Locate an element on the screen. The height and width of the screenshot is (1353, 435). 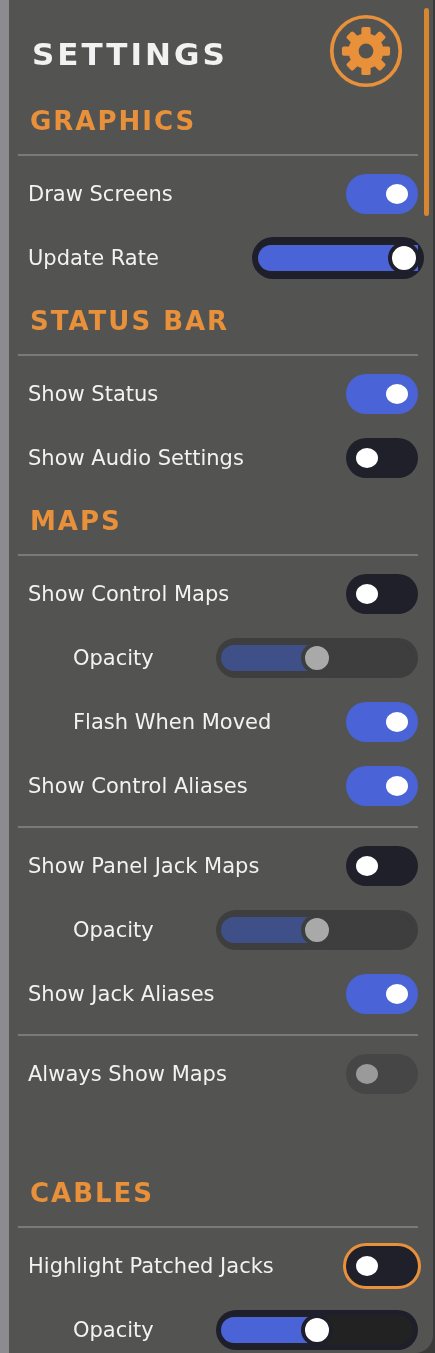
panel-title: SETTINGS is located at coordinates (130, 54).